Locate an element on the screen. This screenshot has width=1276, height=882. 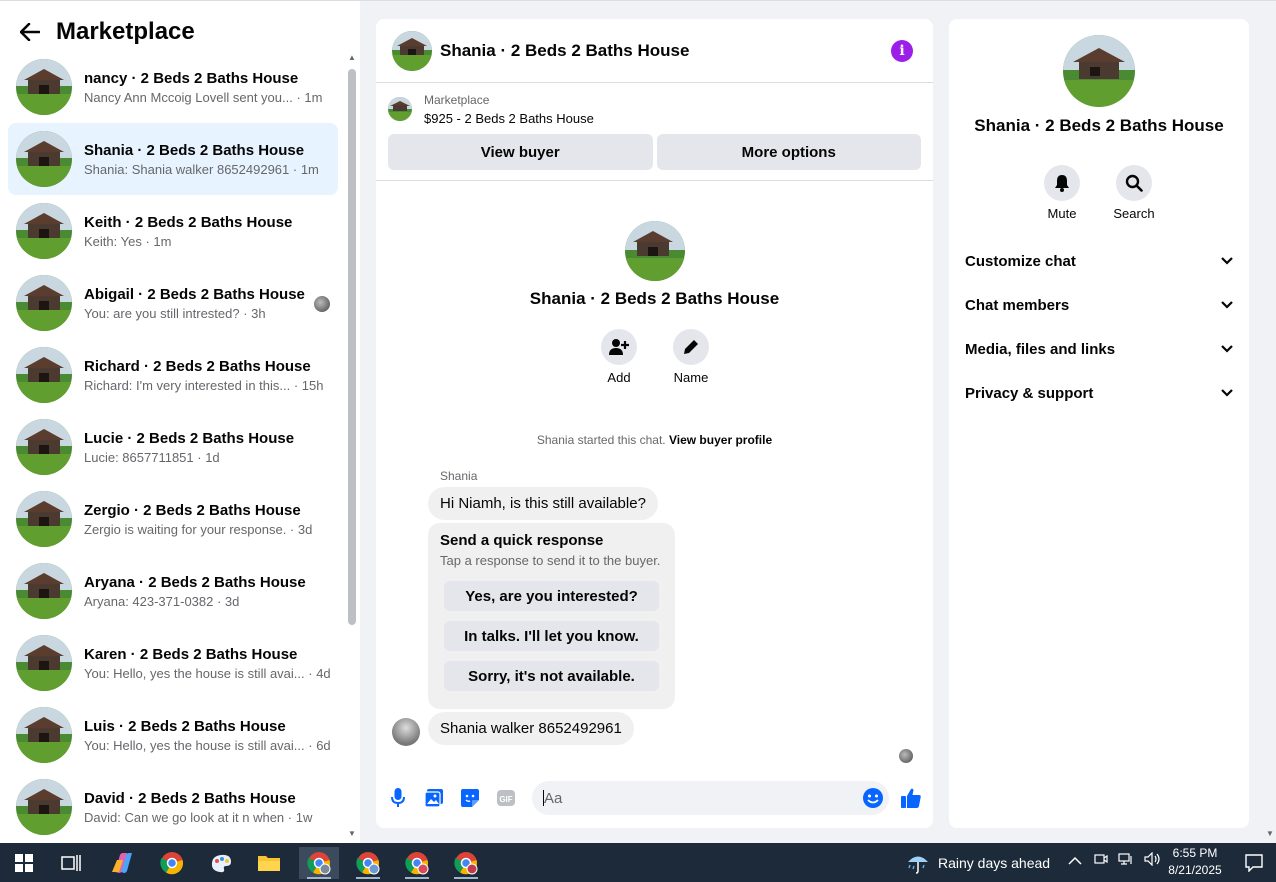
scrollbar-thumb is located at coordinates (352, 347).